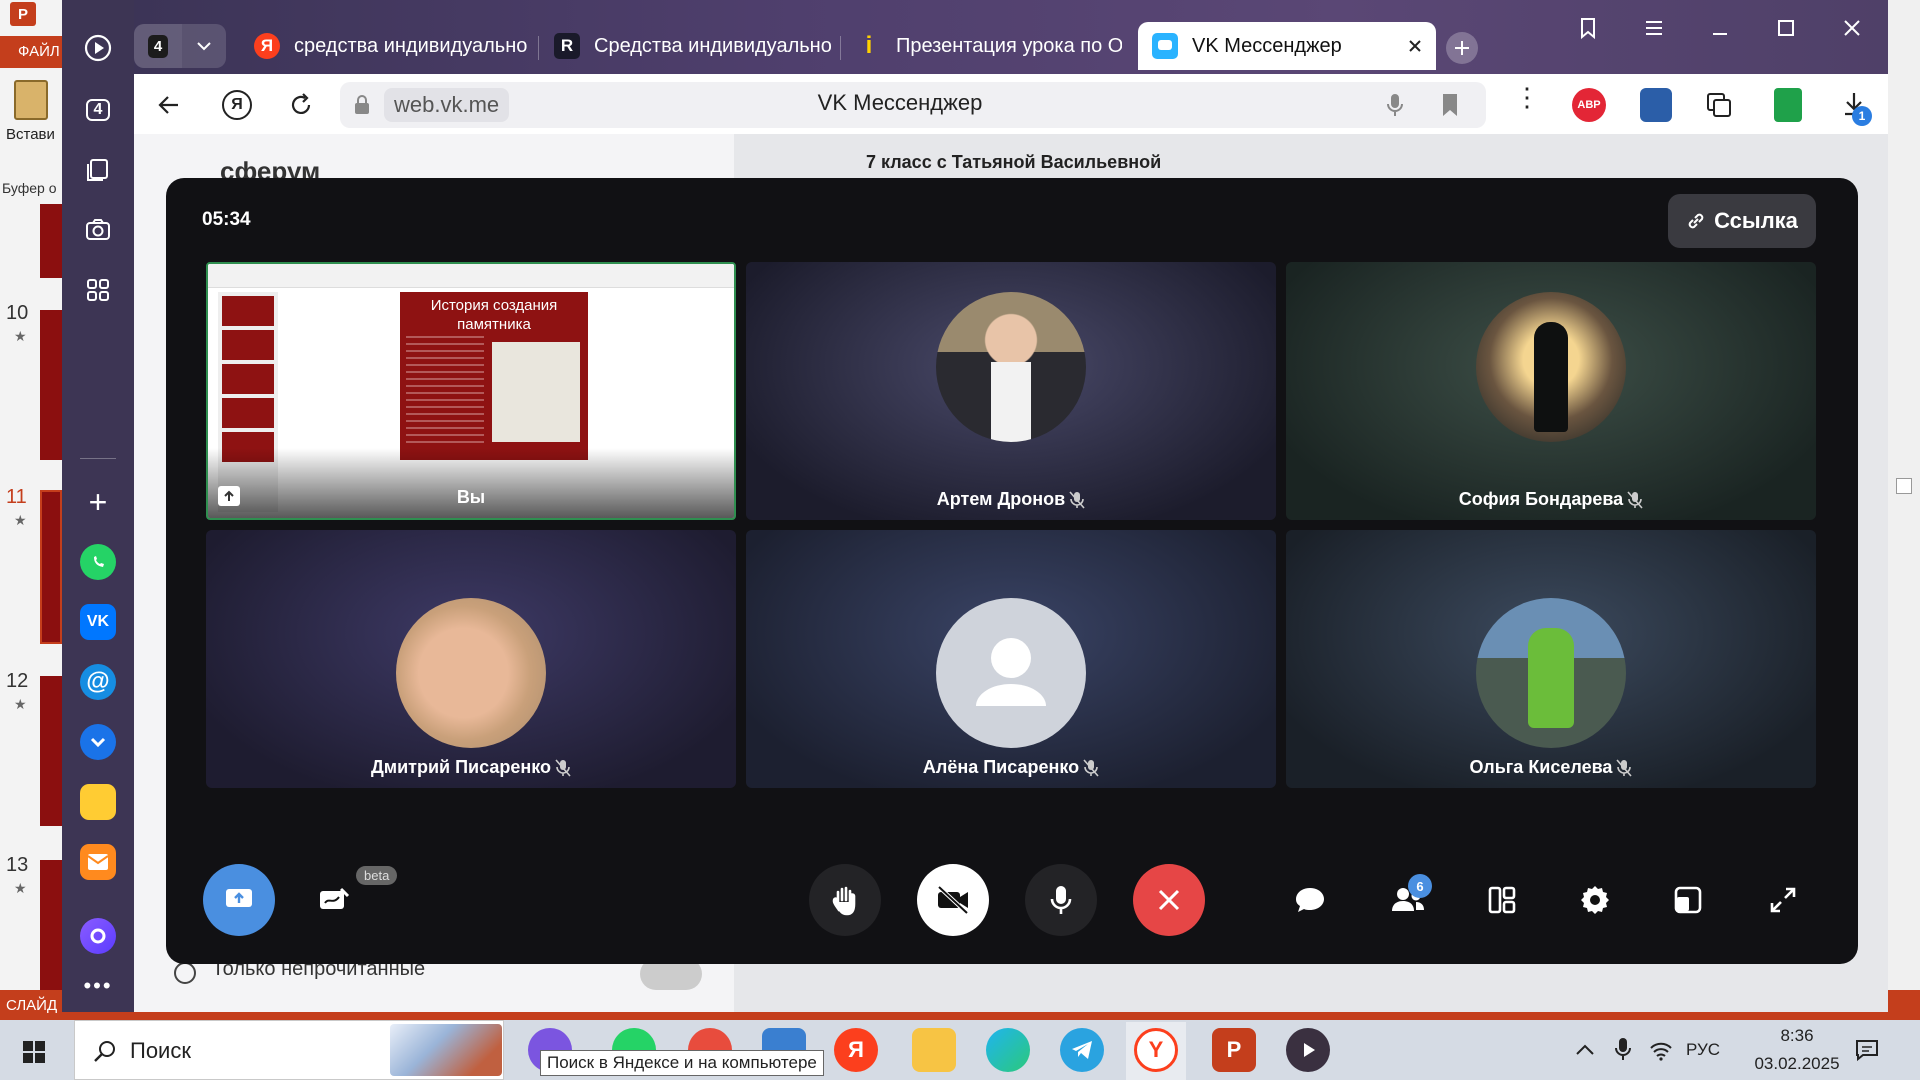  I want to click on clock-date: 03.02.2025, so click(1797, 1064).